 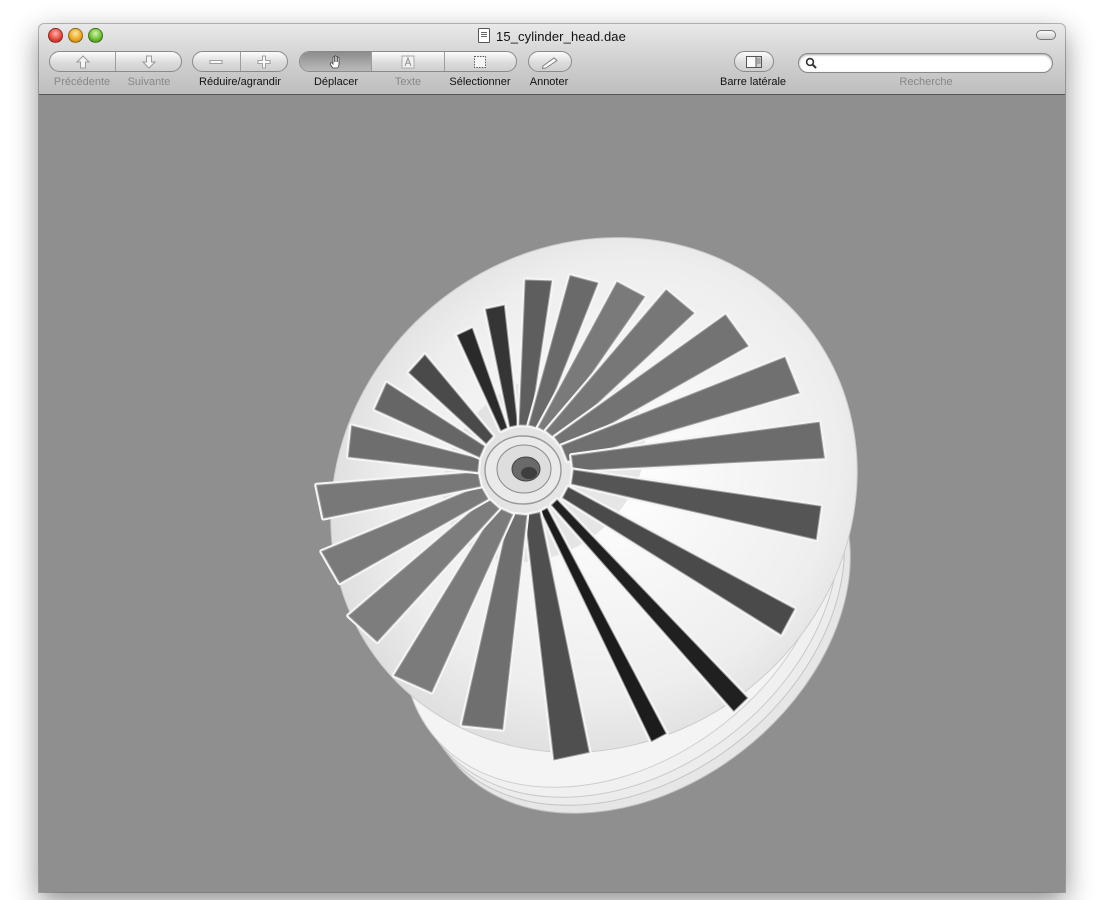 I want to click on annotate-icon-holder, so click(x=550, y=61).